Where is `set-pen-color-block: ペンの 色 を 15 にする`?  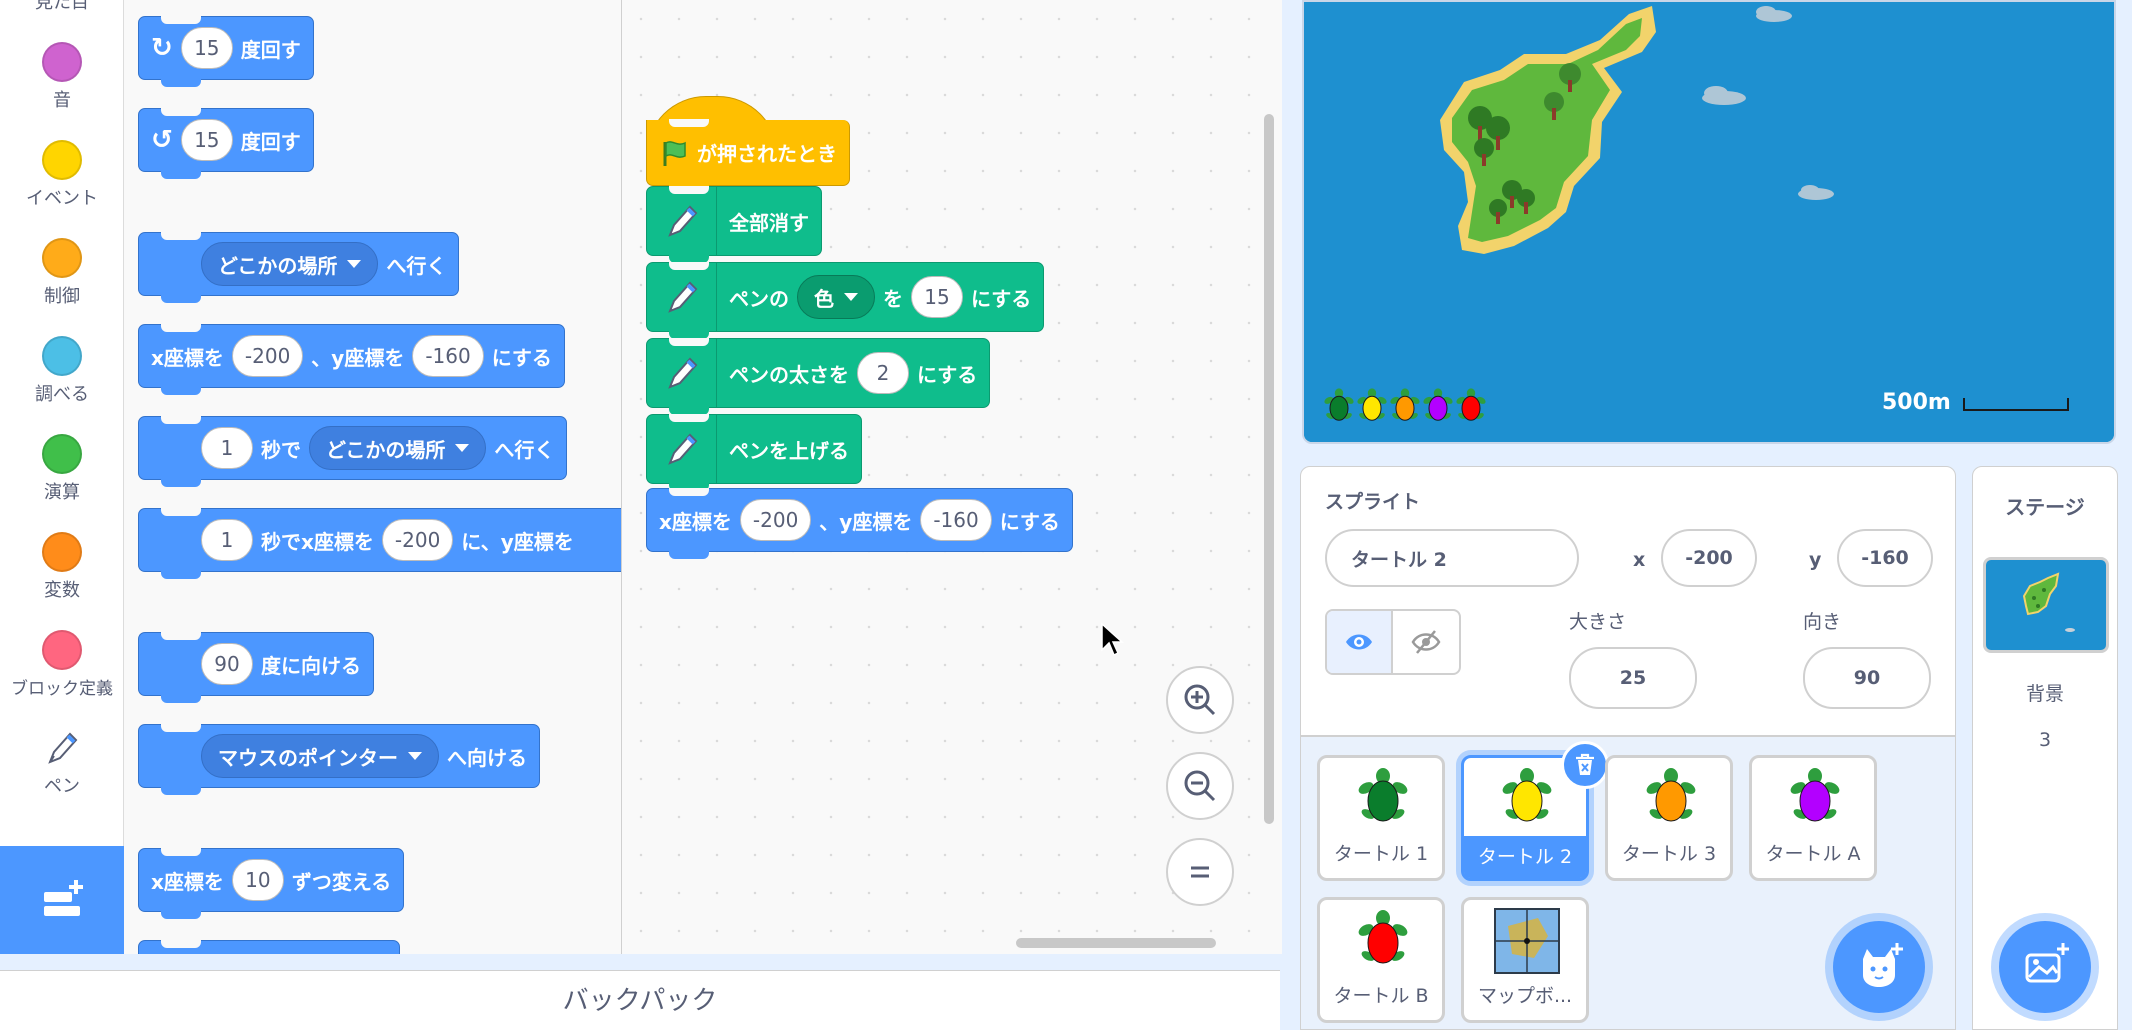
set-pen-color-block: ペンの 色 を 15 にする is located at coordinates (845, 300).